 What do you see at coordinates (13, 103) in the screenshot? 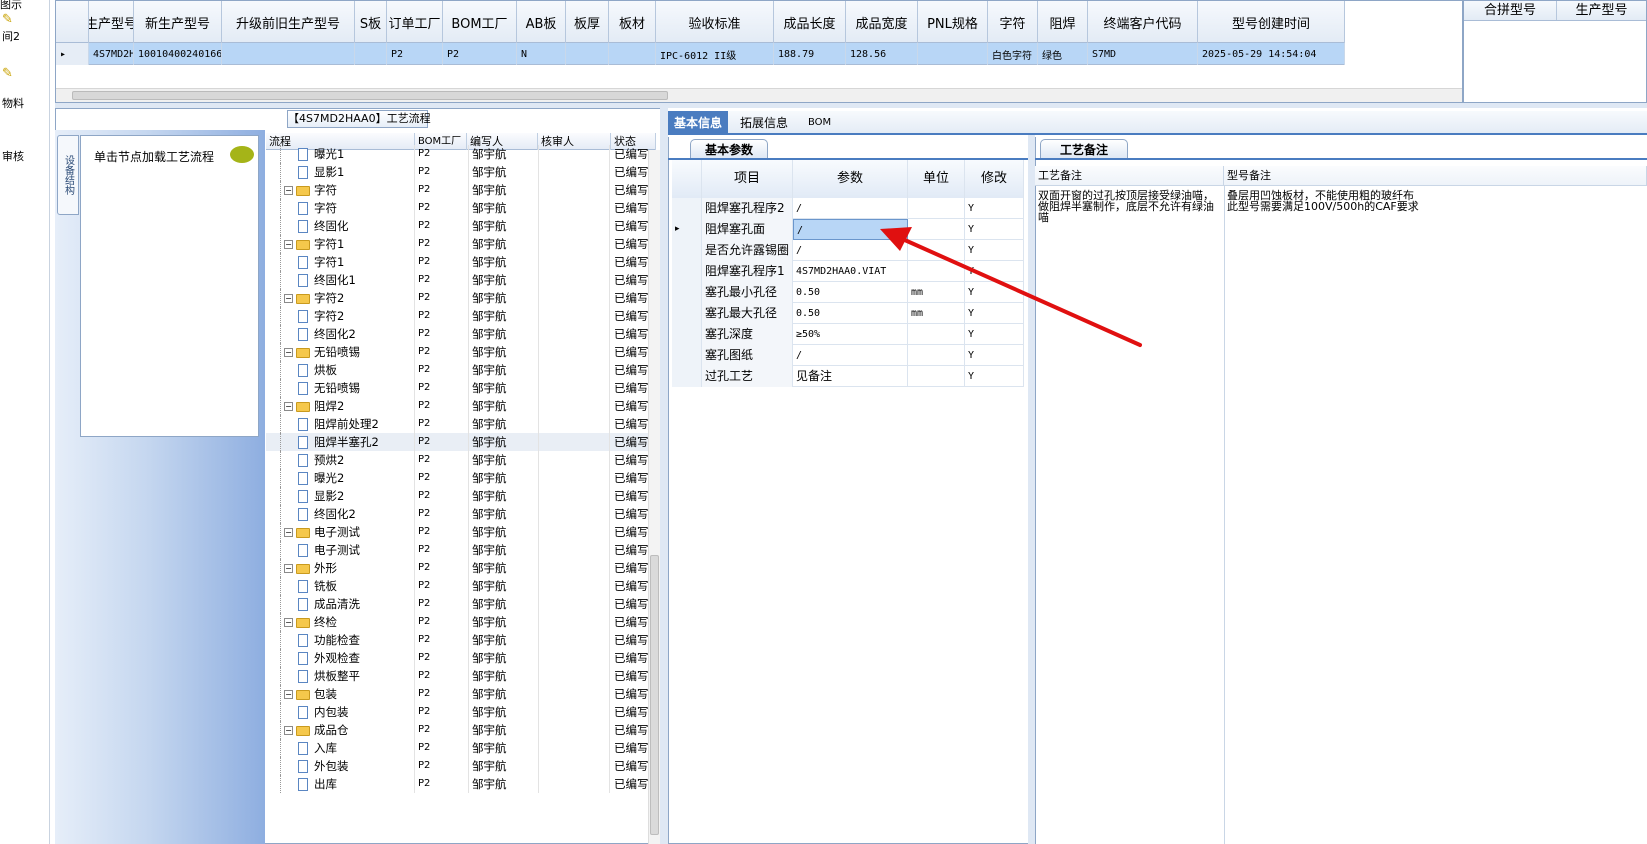
I see `left-nav-item: 物料` at bounding box center [13, 103].